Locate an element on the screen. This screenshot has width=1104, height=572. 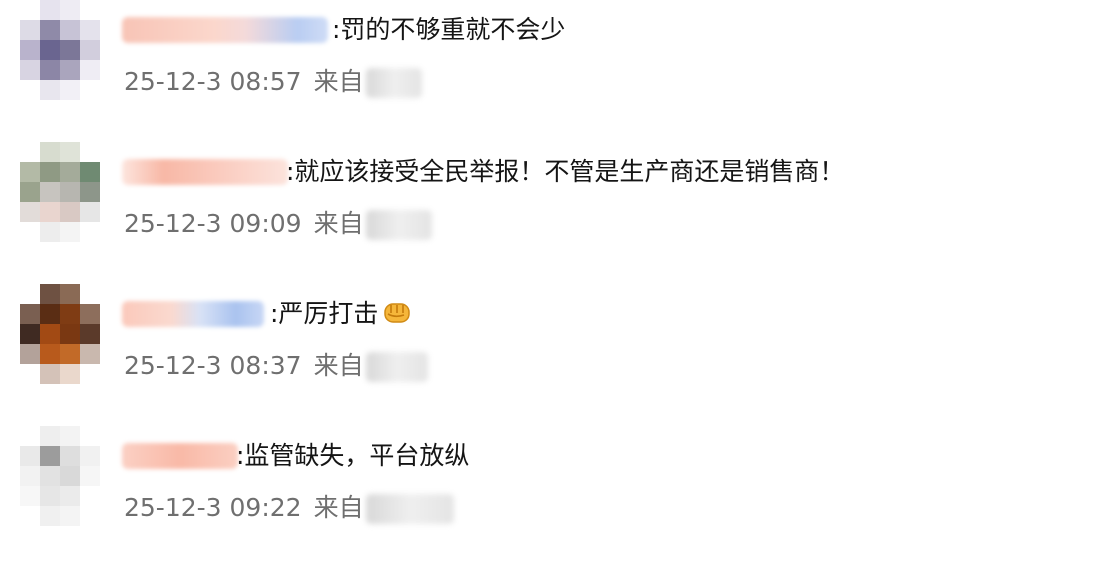
comment-text: :监管缺失，平台放纵 is located at coordinates (353, 455).